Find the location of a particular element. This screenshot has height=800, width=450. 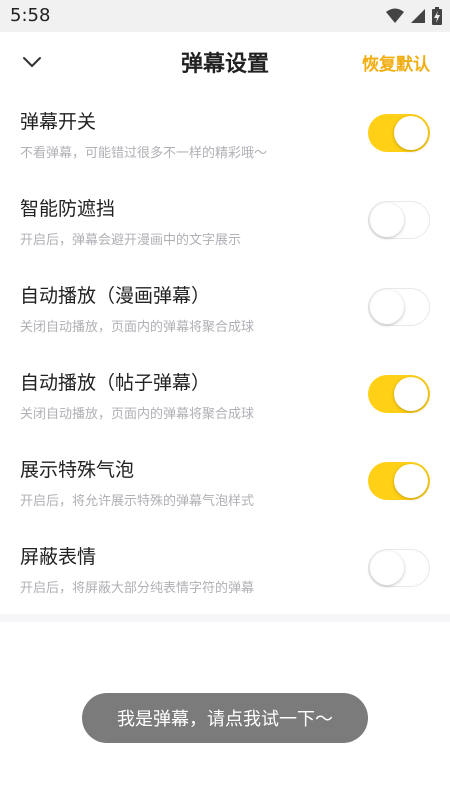

reset-default-button: 恢复默认 is located at coordinates (396, 62).